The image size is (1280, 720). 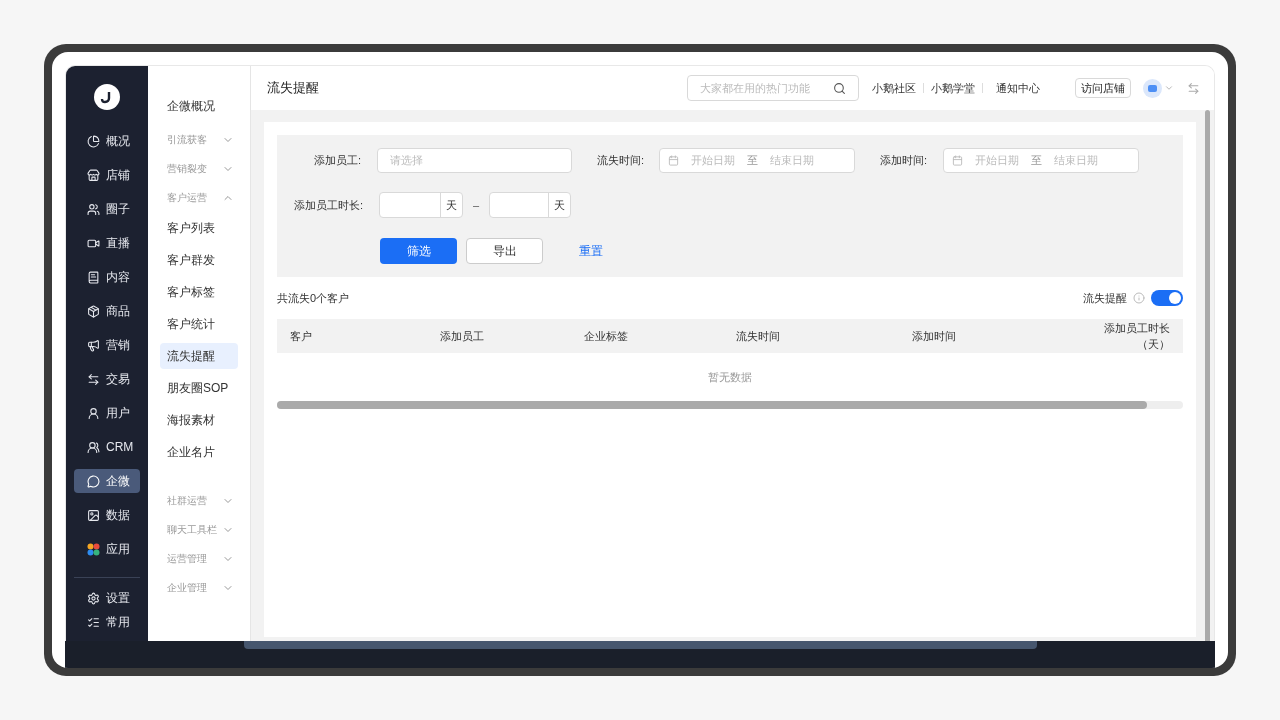 I want to click on header-link: 通知中心, so click(x=1018, y=88).